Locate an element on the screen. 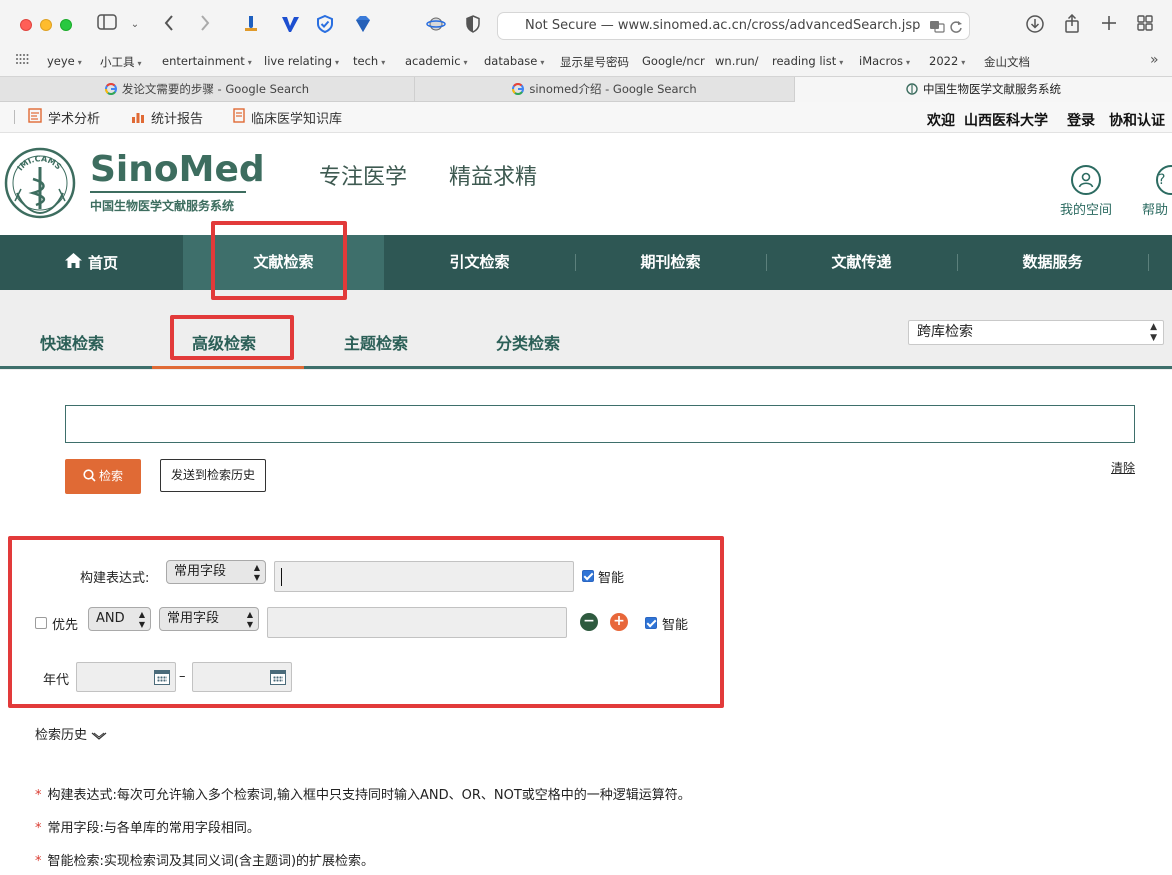  nav-home: 首页 is located at coordinates (91, 262).